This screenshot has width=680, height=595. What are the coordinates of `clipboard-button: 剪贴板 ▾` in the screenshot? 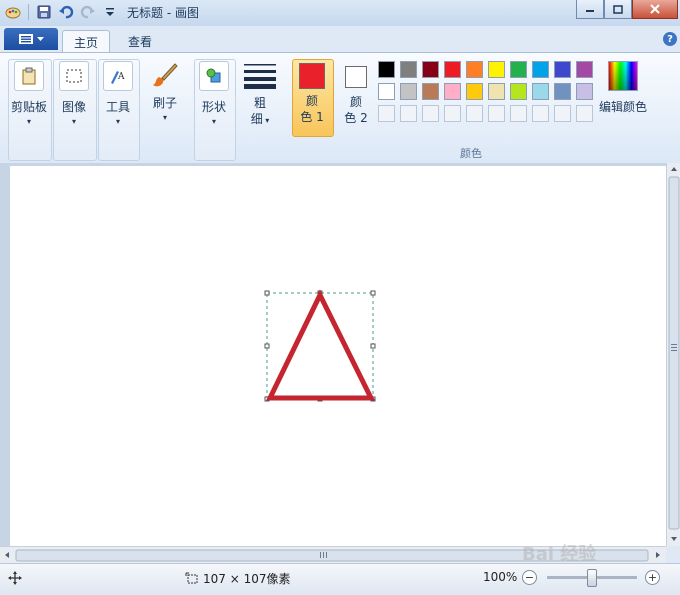 It's located at (29, 93).